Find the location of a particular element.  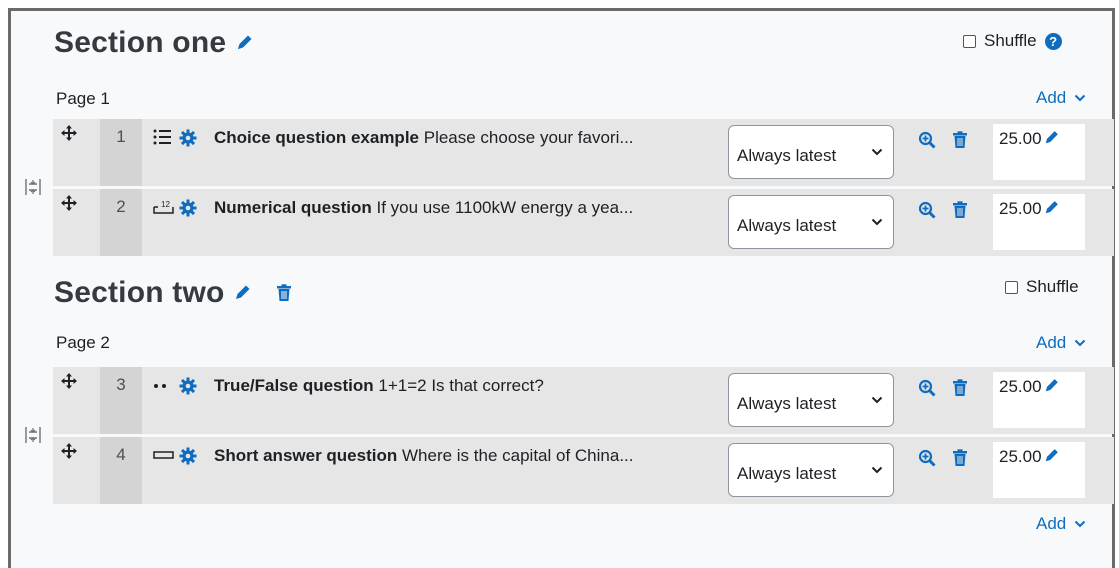

help-icon: ? is located at coordinates (1053, 41).